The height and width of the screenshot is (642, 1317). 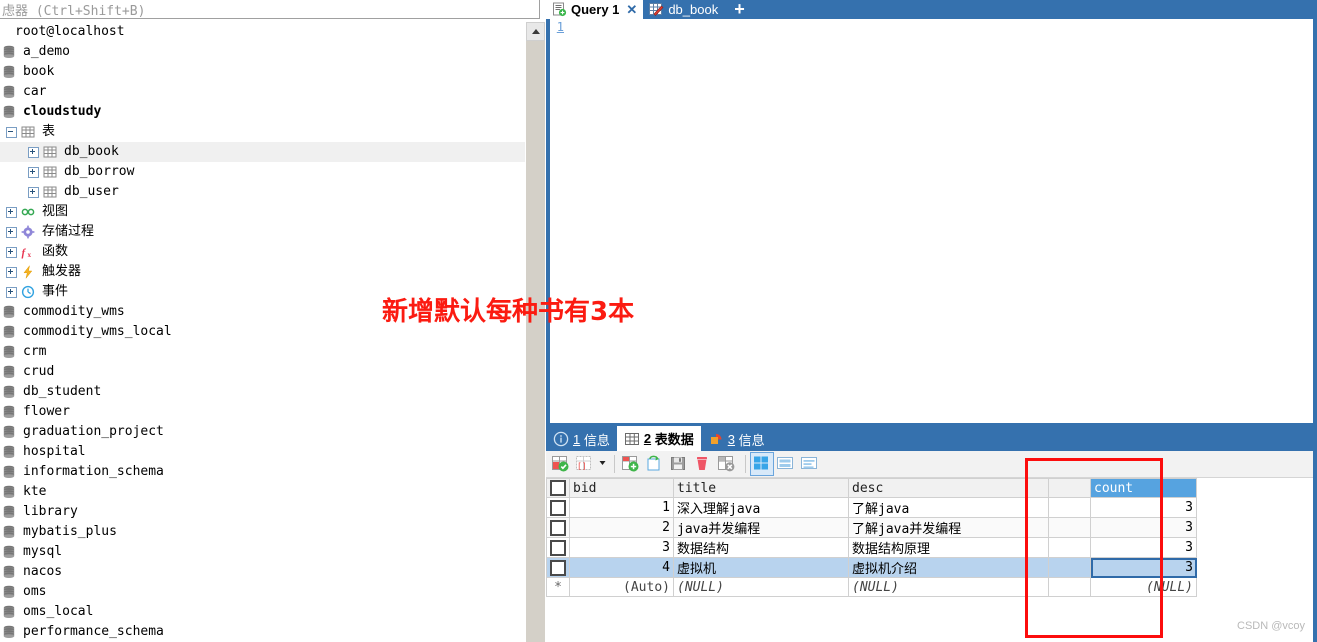 What do you see at coordinates (727, 464) in the screenshot?
I see `cancel-changes-icon` at bounding box center [727, 464].